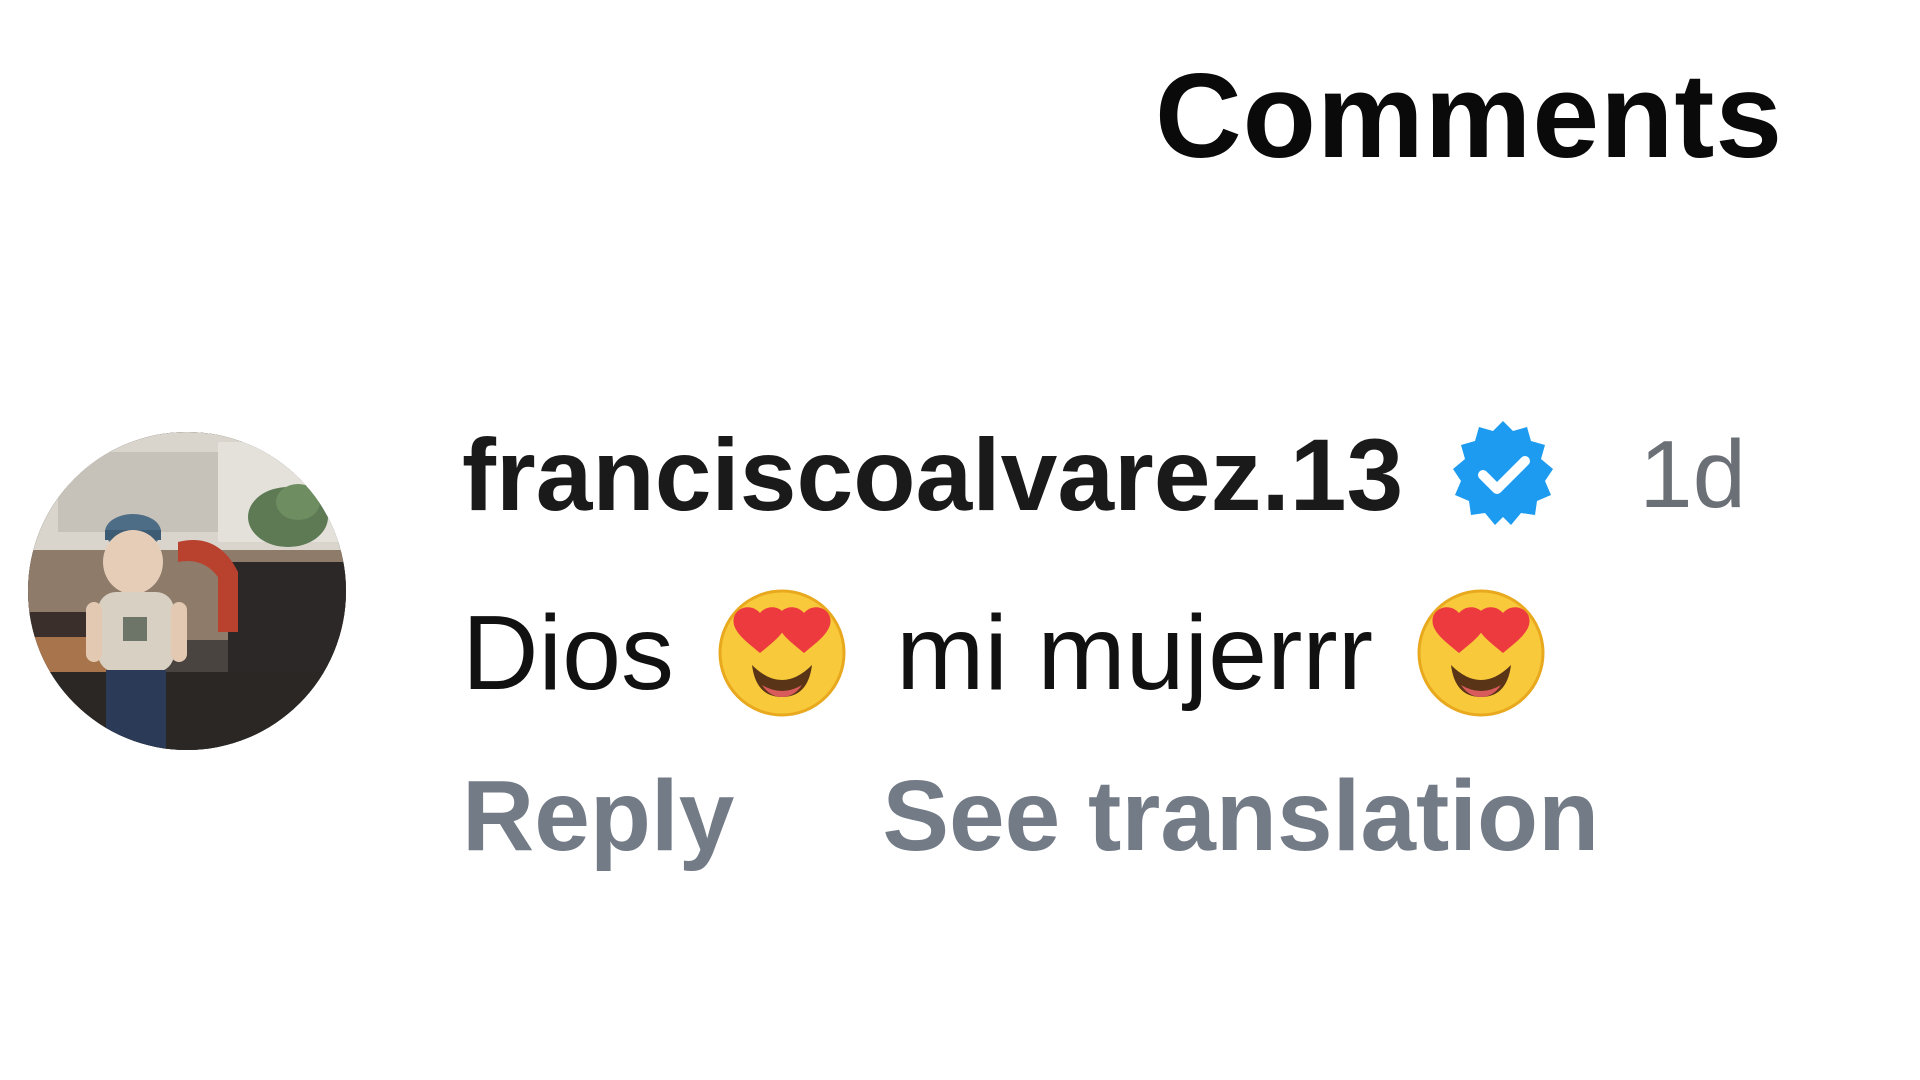 This screenshot has width=1920, height=1080. Describe the element at coordinates (1469, 116) in the screenshot. I see `page-title: Comments` at that location.